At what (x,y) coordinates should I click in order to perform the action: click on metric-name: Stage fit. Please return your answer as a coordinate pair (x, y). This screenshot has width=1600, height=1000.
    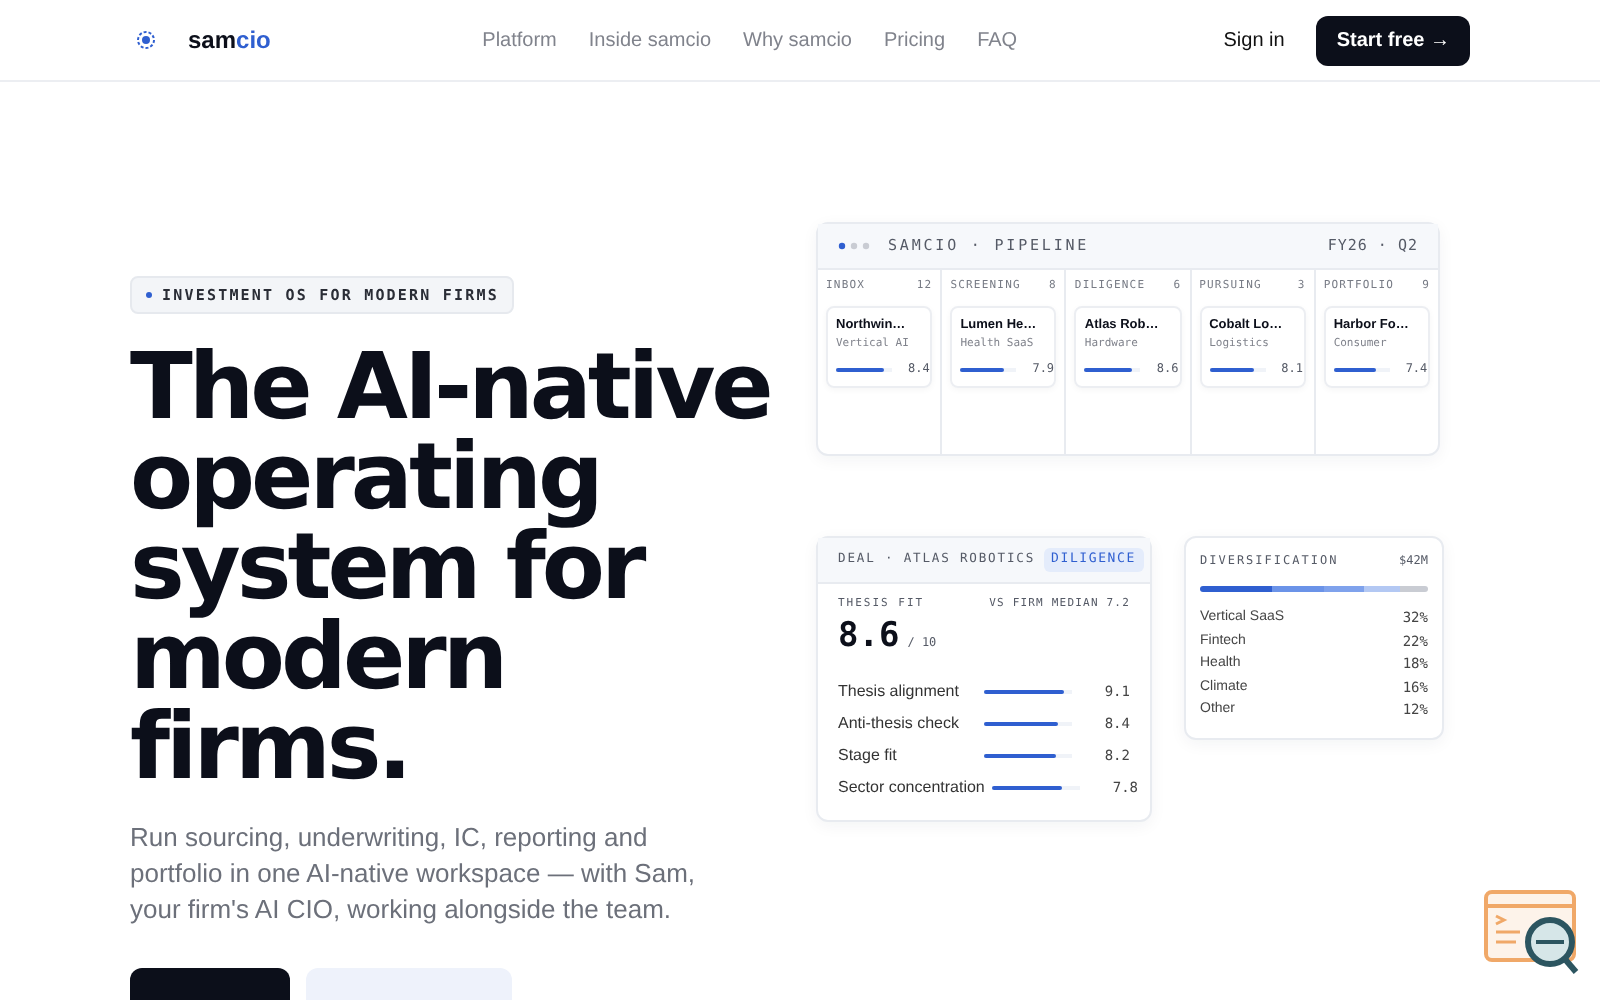
    Looking at the image, I should click on (868, 755).